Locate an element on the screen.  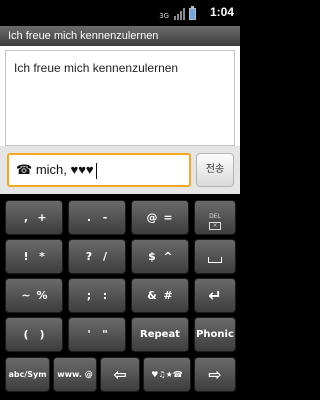
message-input: ☎ mich, ♥♥♥ is located at coordinates (99, 170).